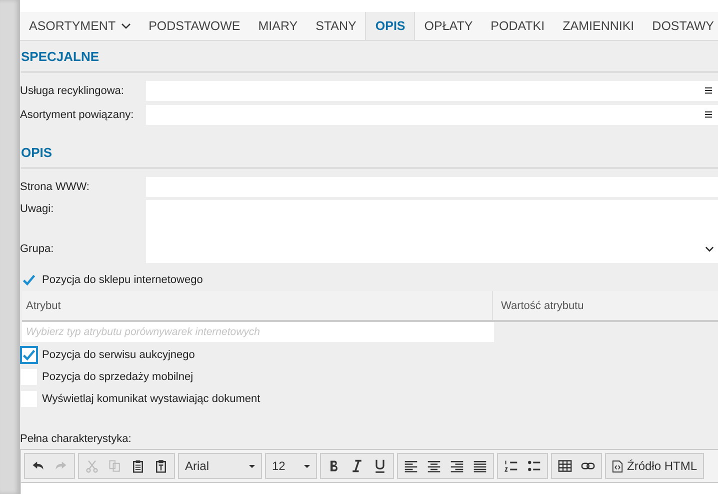 The width and height of the screenshot is (718, 494). What do you see at coordinates (80, 26) in the screenshot?
I see `tab: ASORTYMENT` at bounding box center [80, 26].